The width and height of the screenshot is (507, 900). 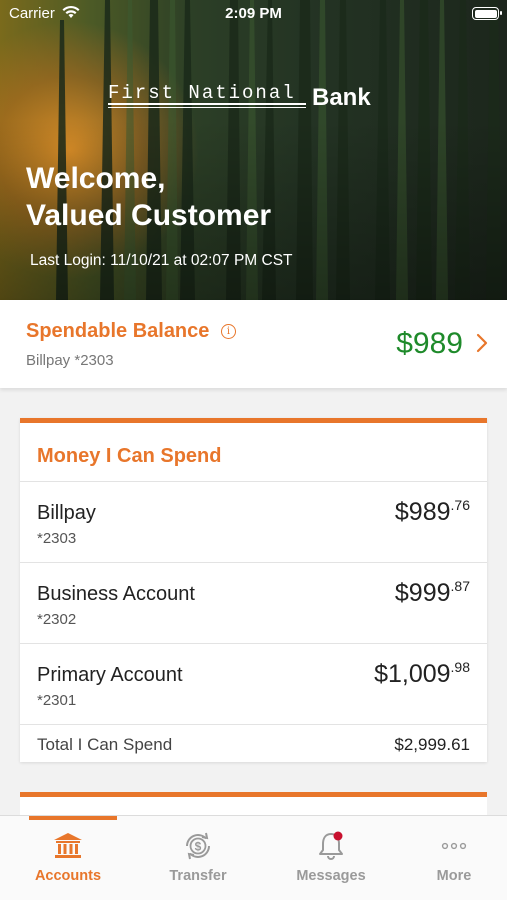 I want to click on tab-label: Transfer, so click(x=198, y=876).